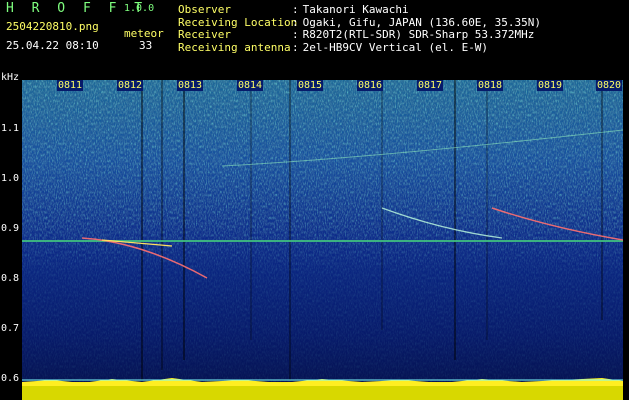 The image size is (629, 400). I want to click on meteor-count: 33, so click(146, 45).